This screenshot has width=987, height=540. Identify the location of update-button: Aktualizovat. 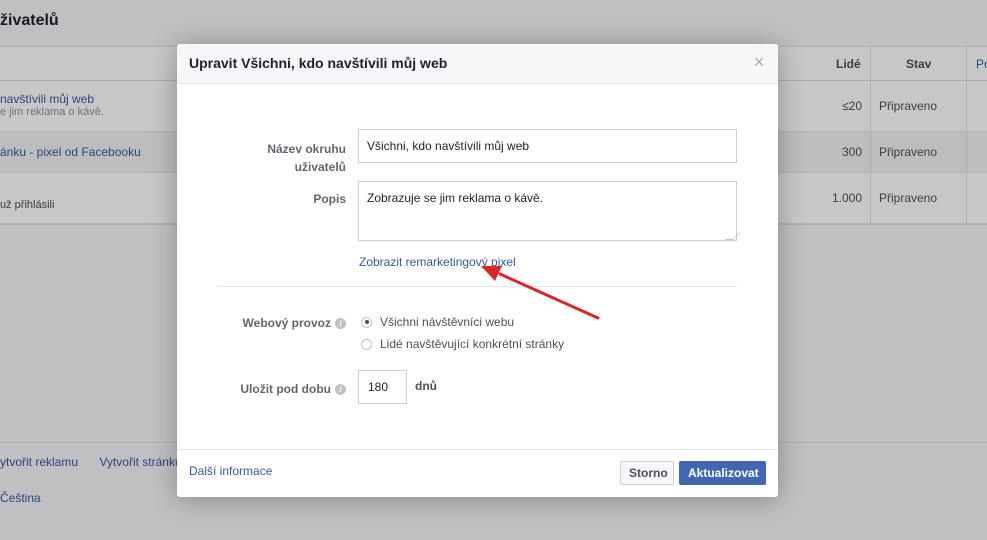
(722, 473).